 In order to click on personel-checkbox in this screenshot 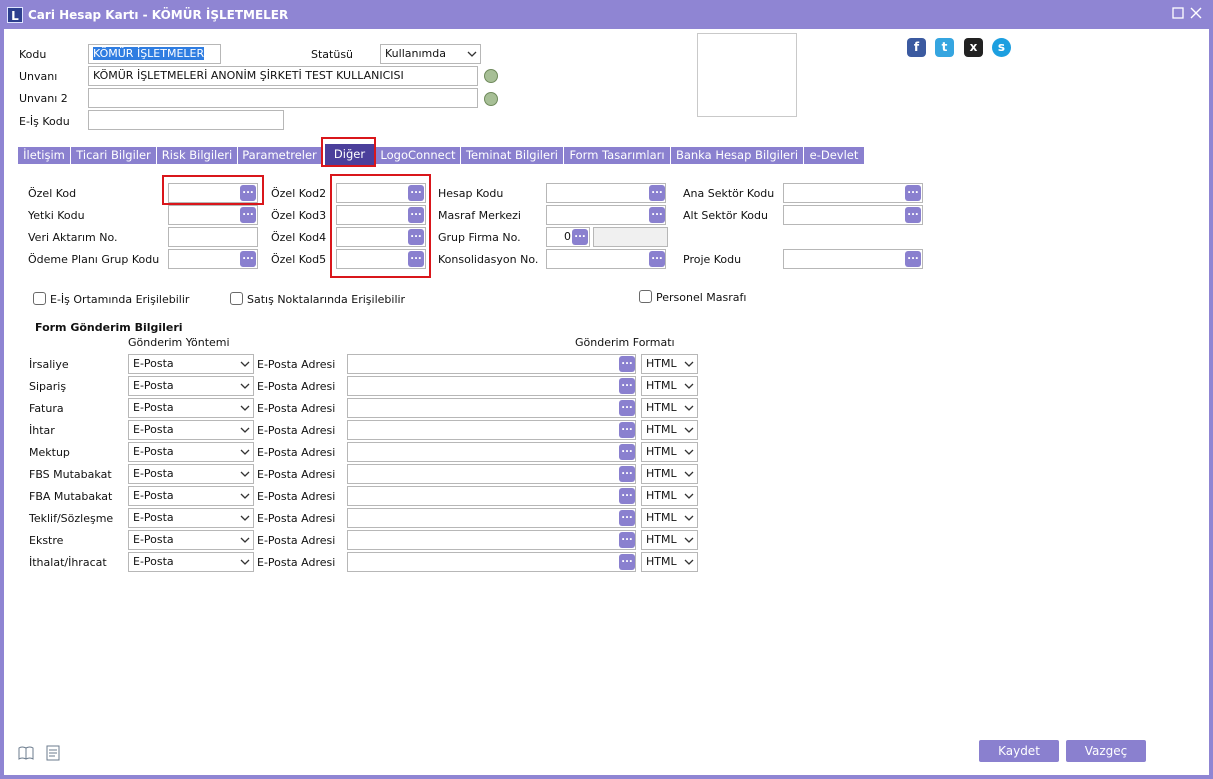, I will do `click(645, 296)`.